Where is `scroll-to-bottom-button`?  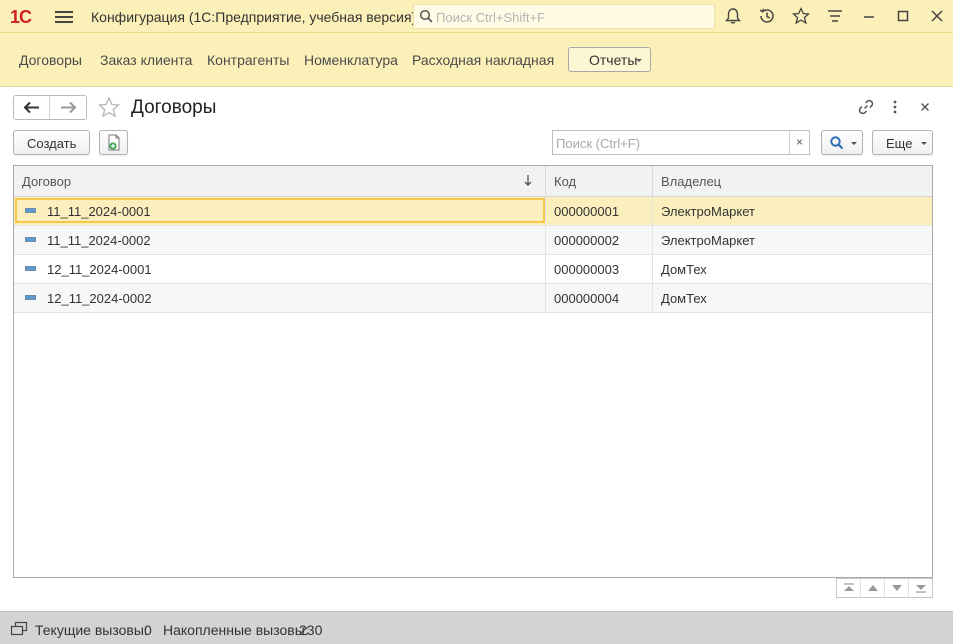 scroll-to-bottom-button is located at coordinates (921, 588).